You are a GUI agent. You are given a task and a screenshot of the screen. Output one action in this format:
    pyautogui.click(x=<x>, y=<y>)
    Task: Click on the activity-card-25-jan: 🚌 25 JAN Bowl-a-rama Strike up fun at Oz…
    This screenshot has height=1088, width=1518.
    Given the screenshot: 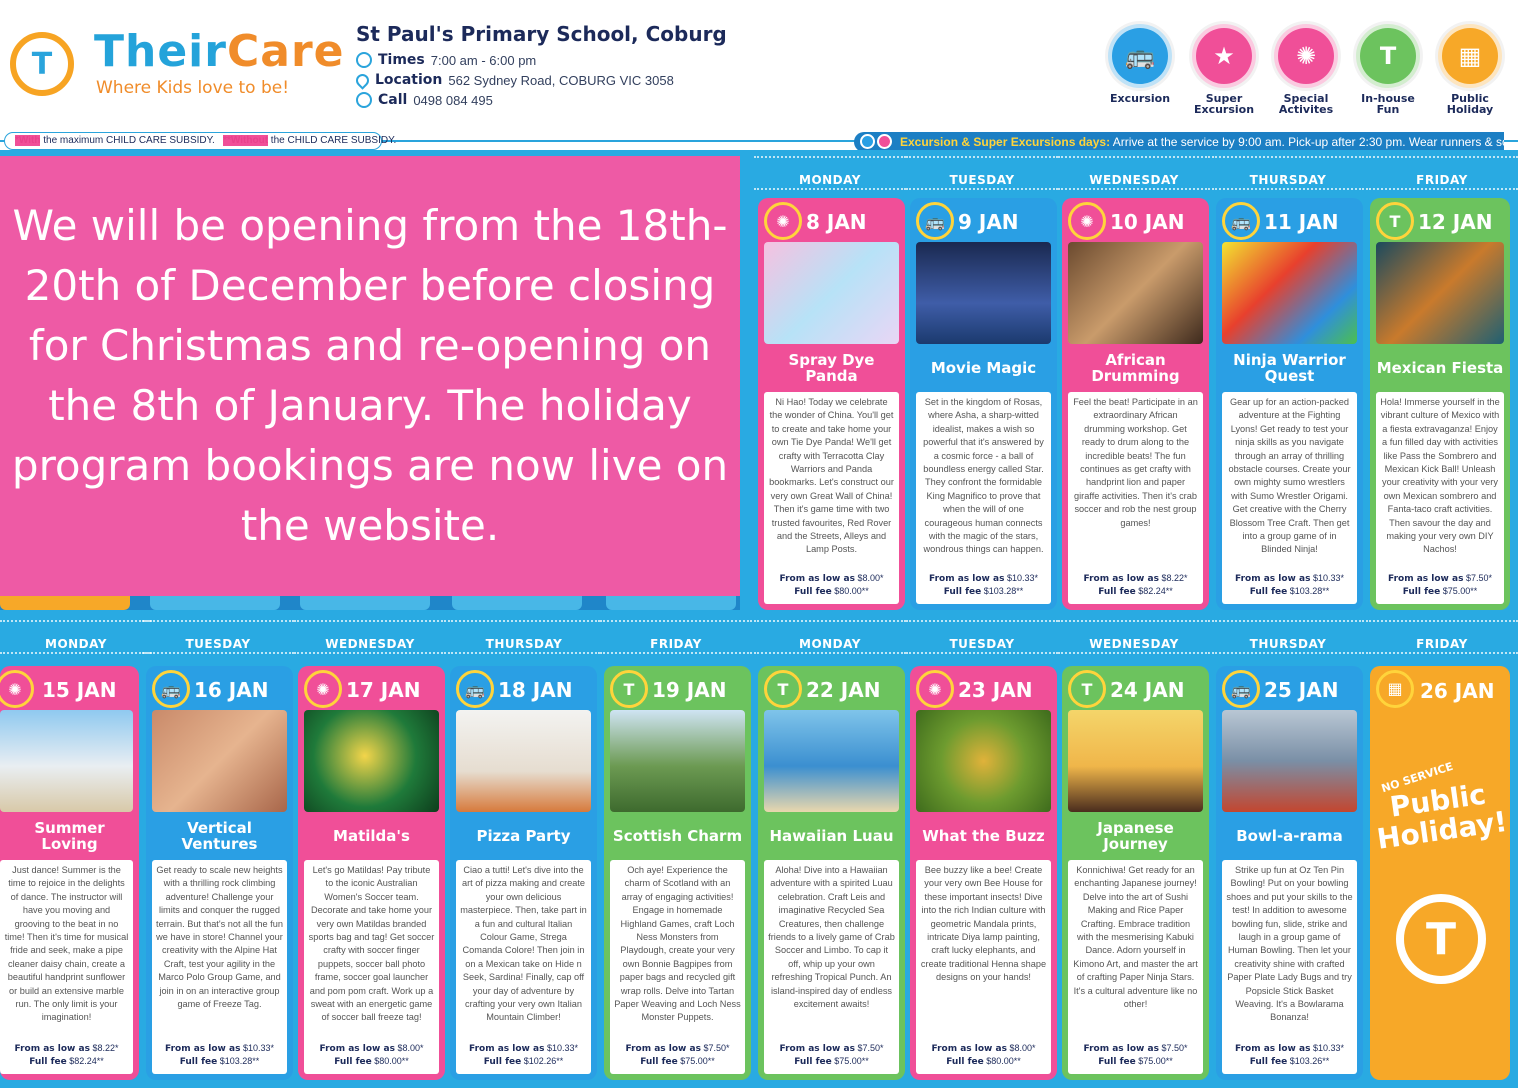 What is the action you would take?
    pyautogui.click(x=1289, y=873)
    